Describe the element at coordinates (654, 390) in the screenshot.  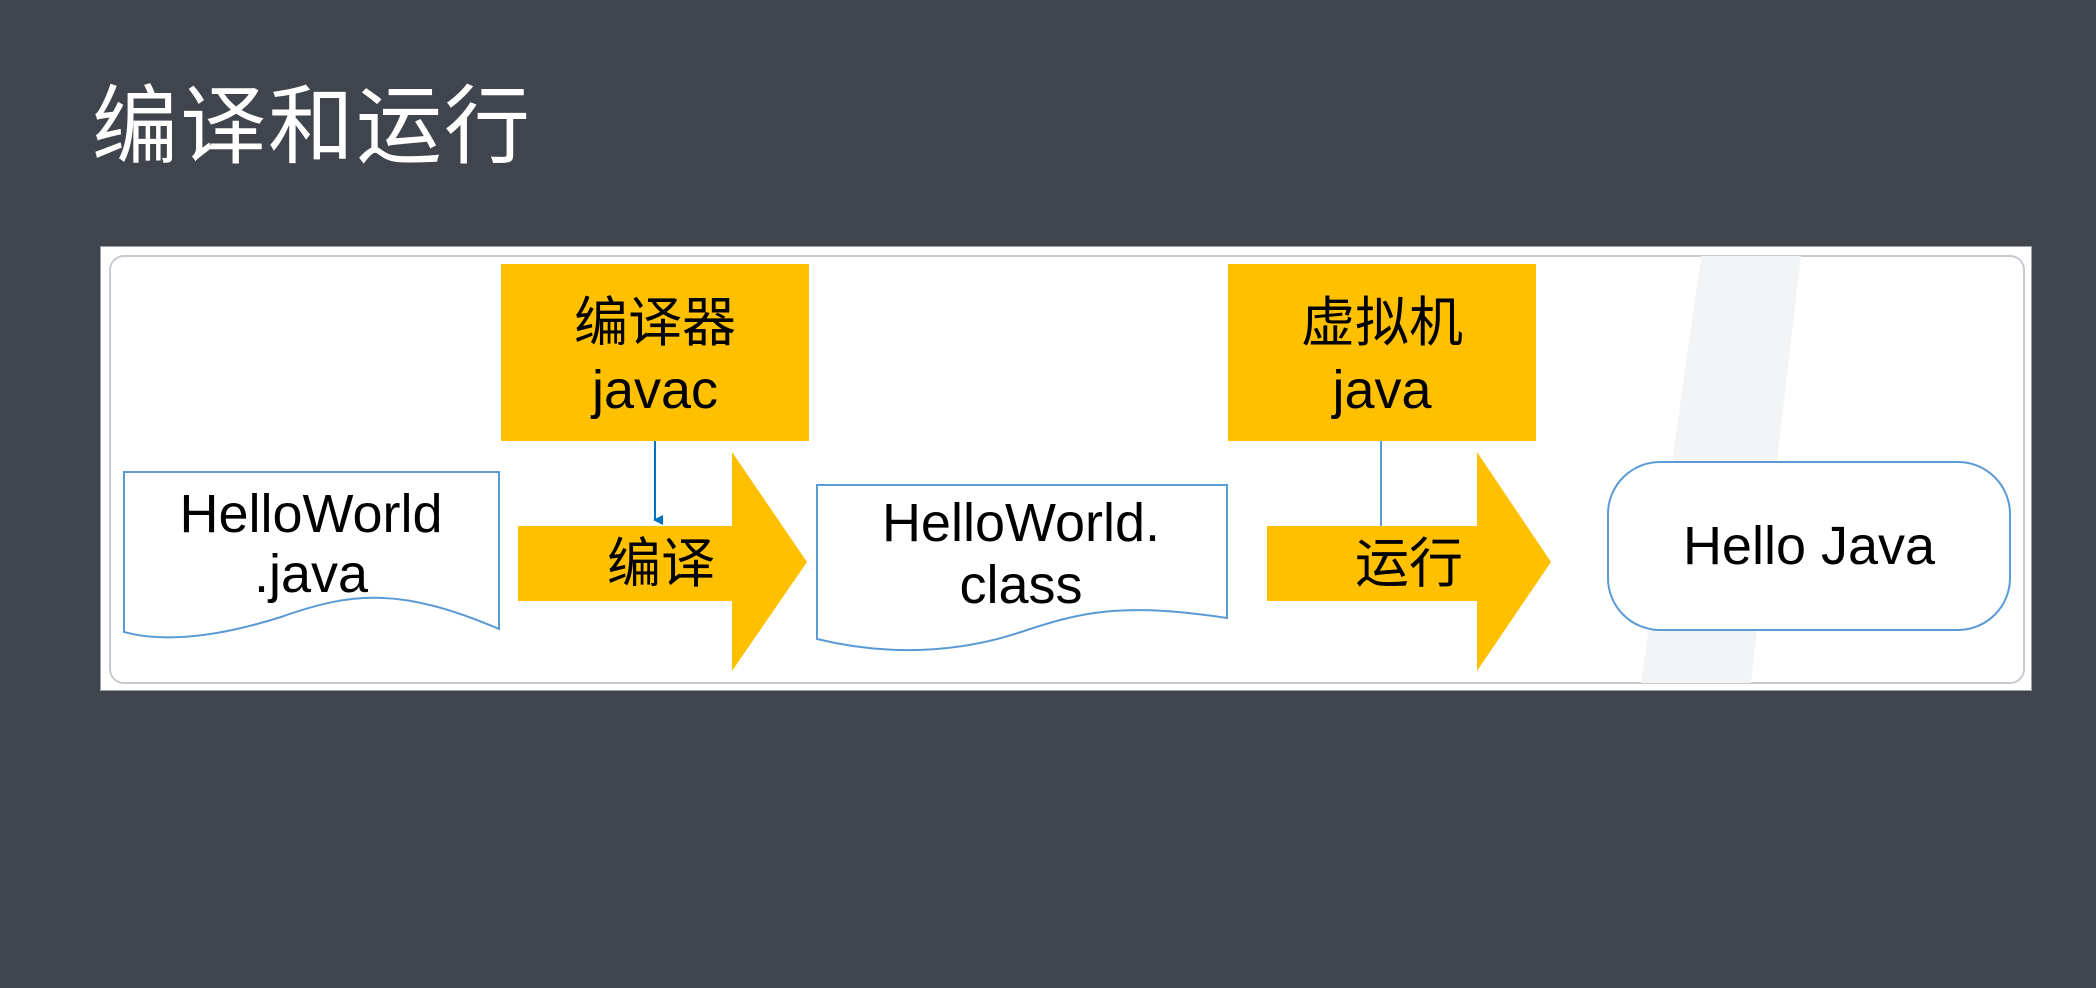
I see `compiler-box-line2: javac` at that location.